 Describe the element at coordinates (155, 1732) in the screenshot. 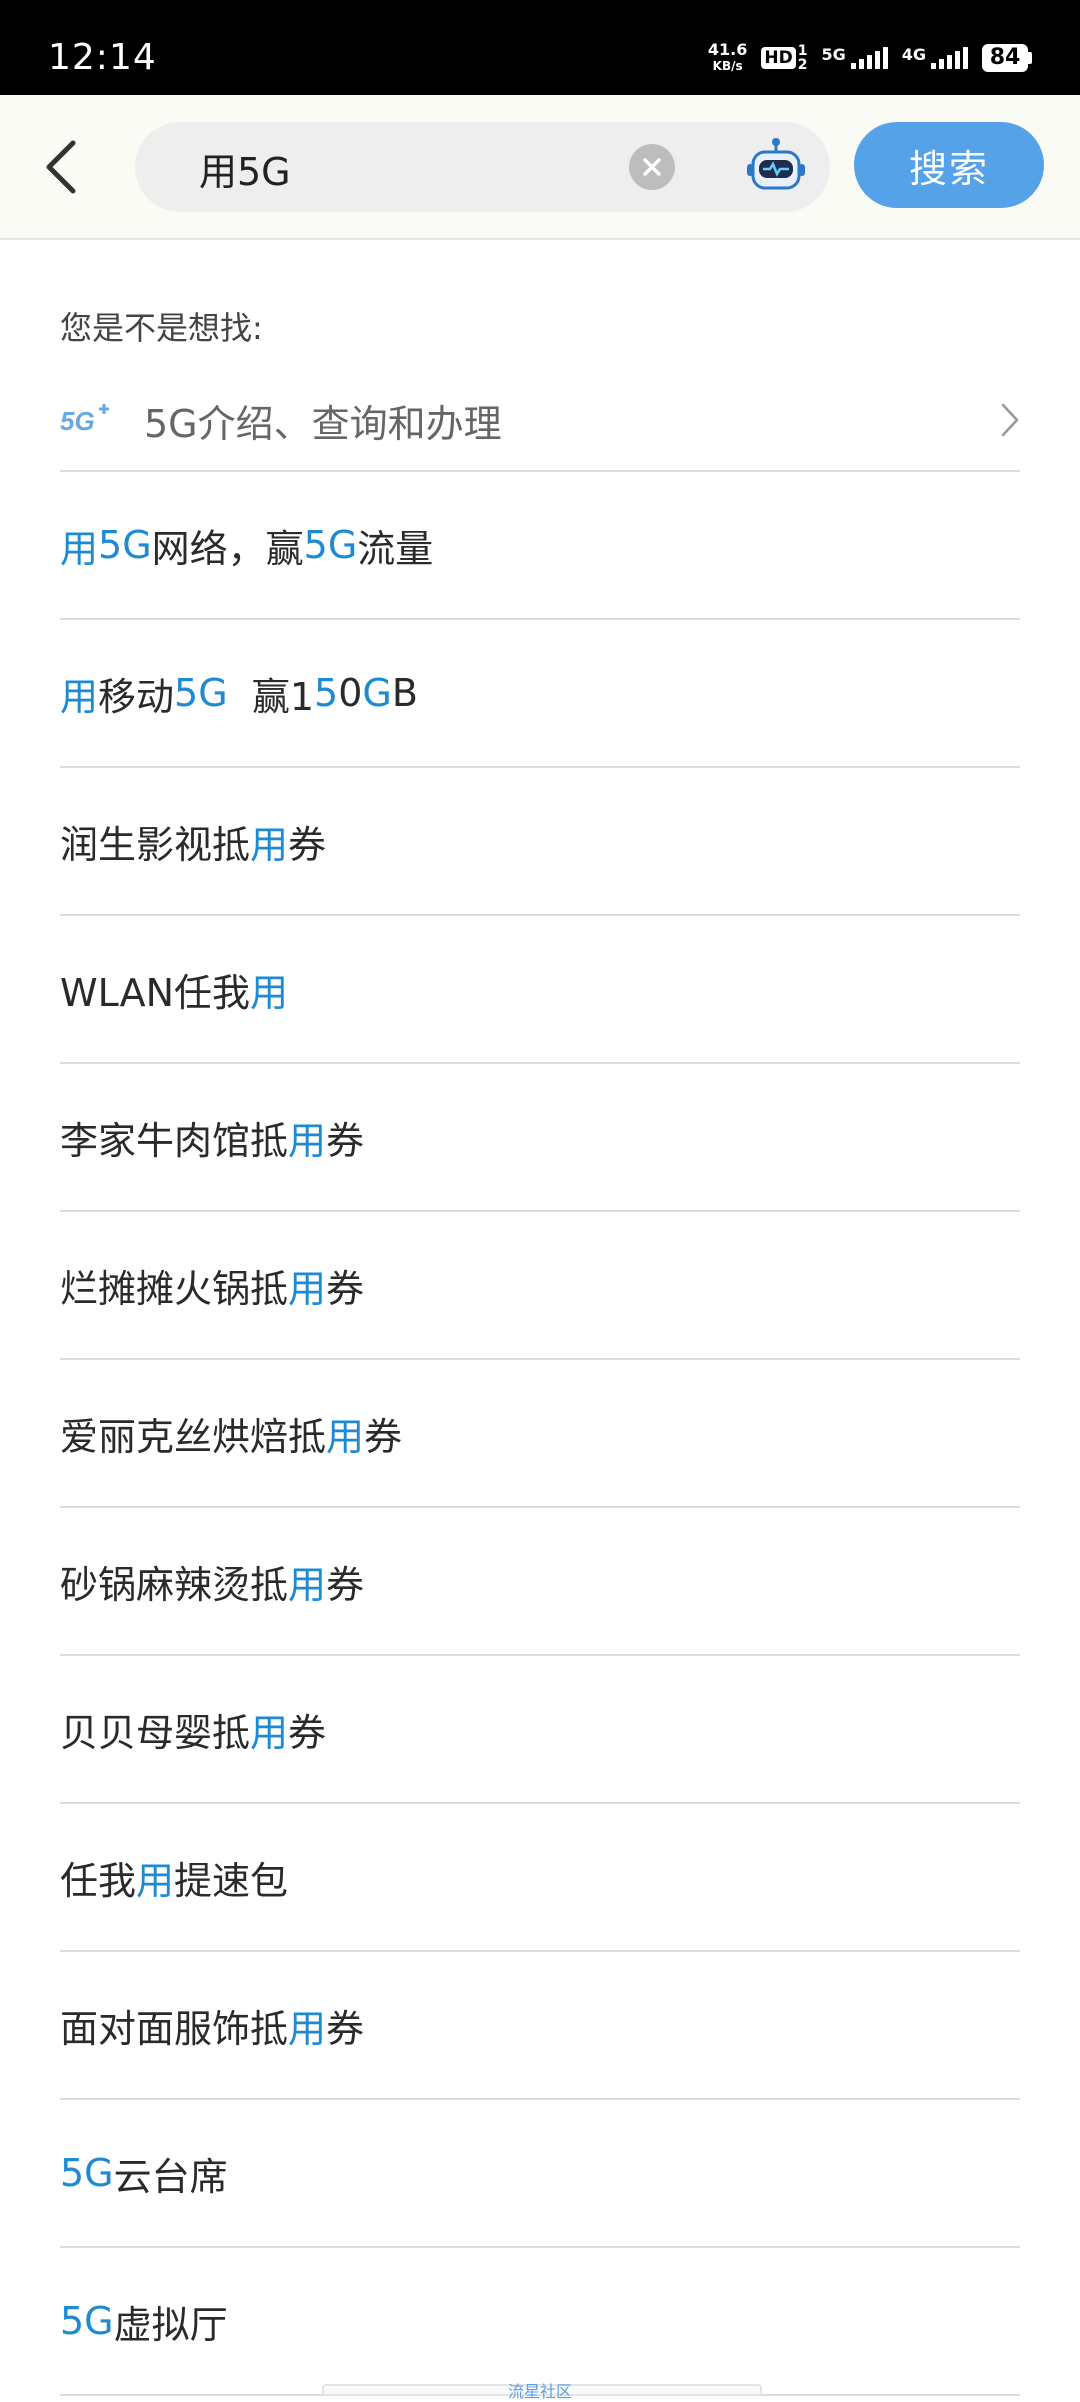

I see `result-text: 贝贝母婴抵` at that location.